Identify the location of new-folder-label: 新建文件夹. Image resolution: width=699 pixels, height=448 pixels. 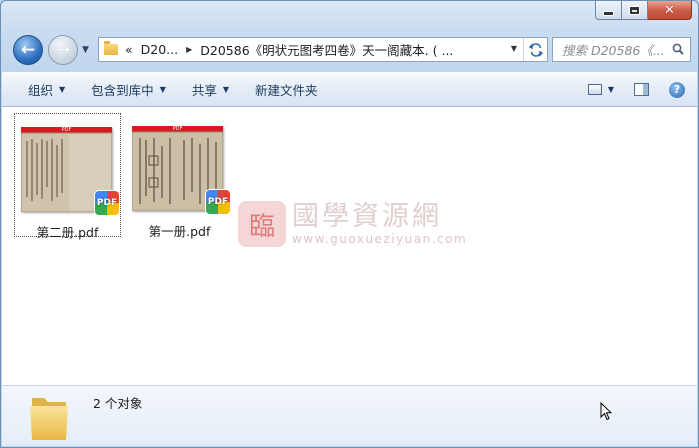
(286, 90).